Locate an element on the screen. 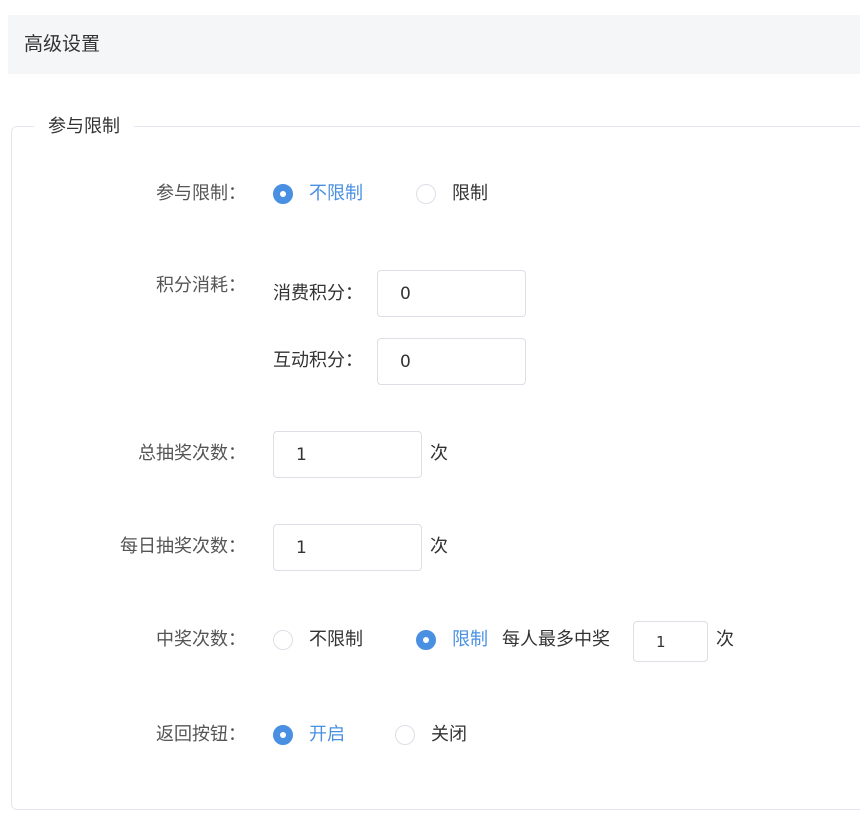  daily-draws-label: 每日抽奖次数： is located at coordinates (183, 546).